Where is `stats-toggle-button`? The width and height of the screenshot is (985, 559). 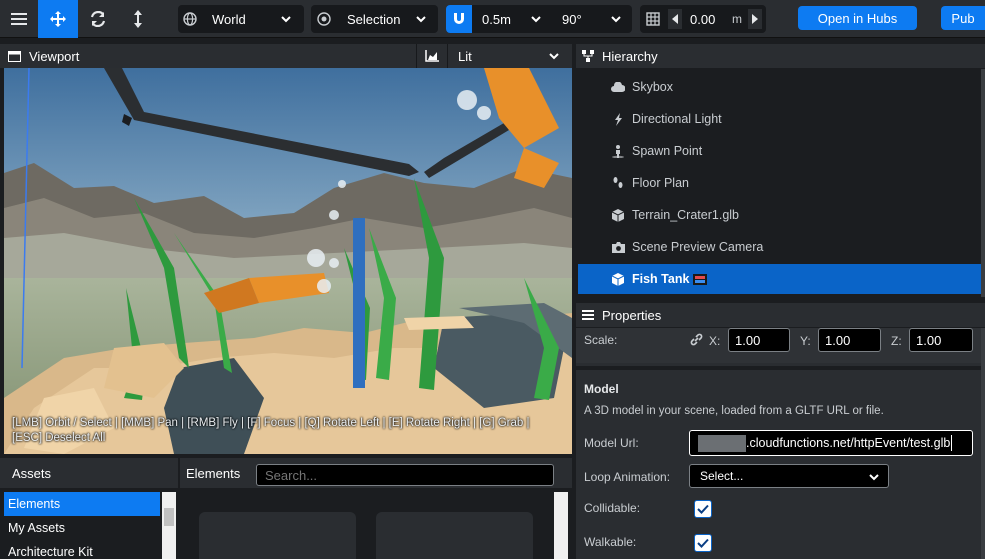 stats-toggle-button is located at coordinates (431, 56).